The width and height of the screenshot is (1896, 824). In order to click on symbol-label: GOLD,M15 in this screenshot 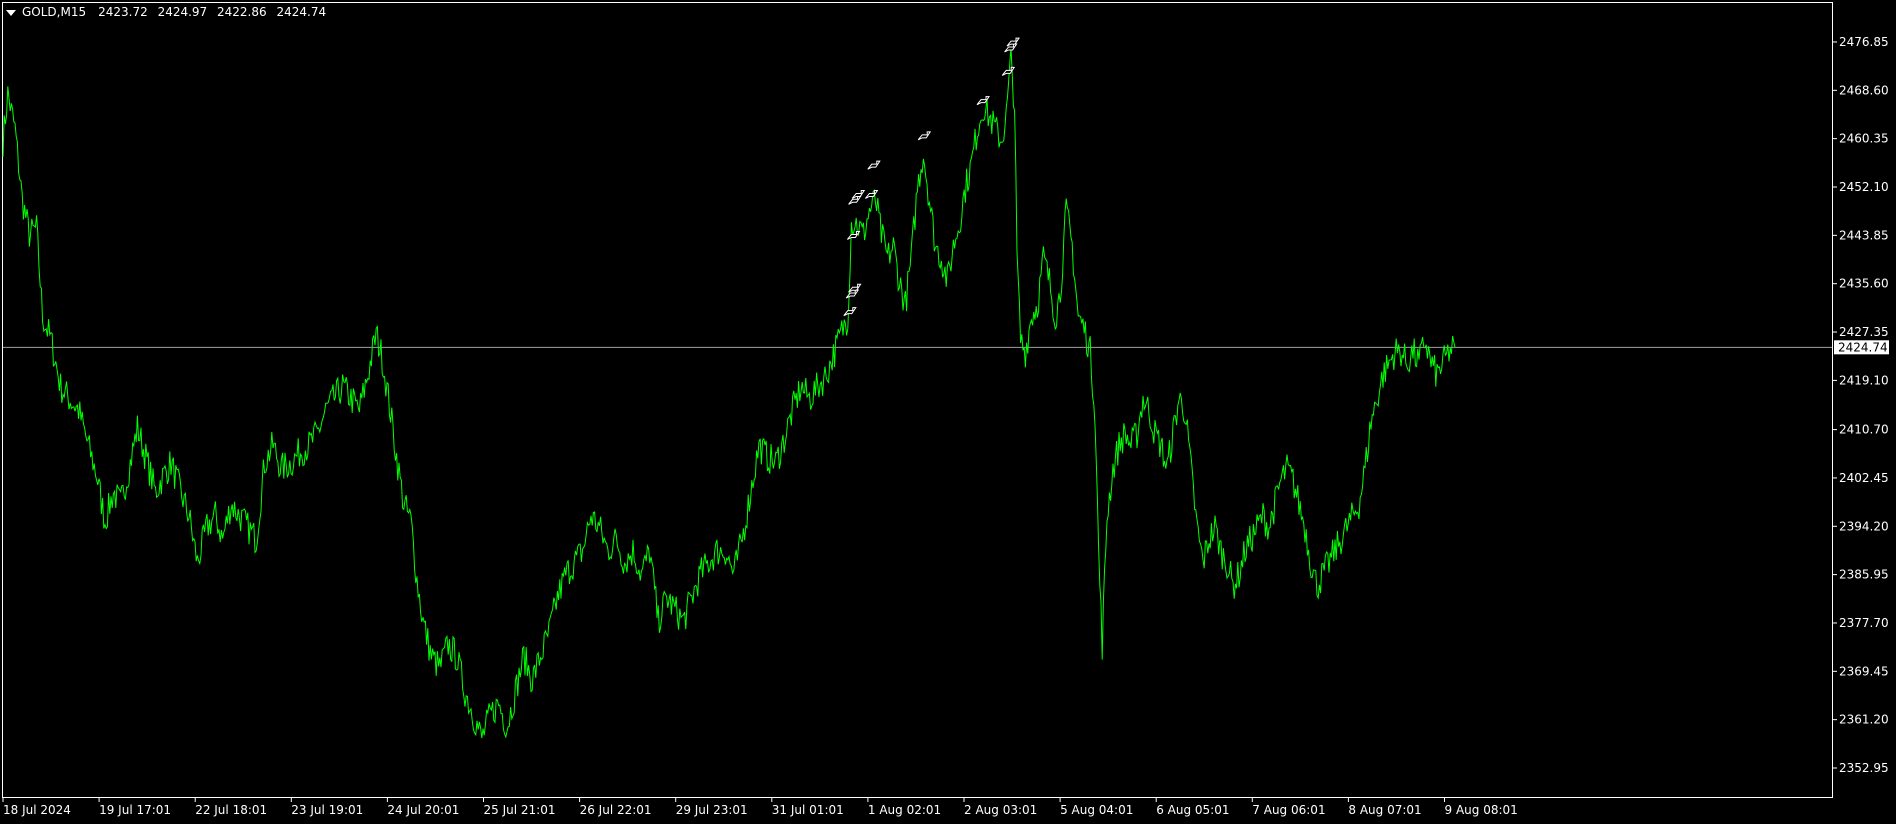, I will do `click(54, 12)`.